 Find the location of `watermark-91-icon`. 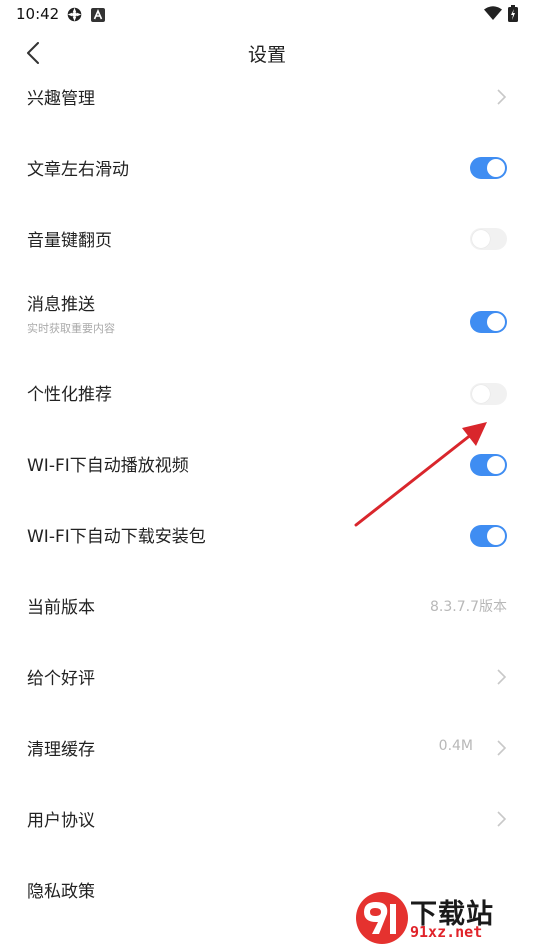

watermark-91-icon is located at coordinates (382, 918).